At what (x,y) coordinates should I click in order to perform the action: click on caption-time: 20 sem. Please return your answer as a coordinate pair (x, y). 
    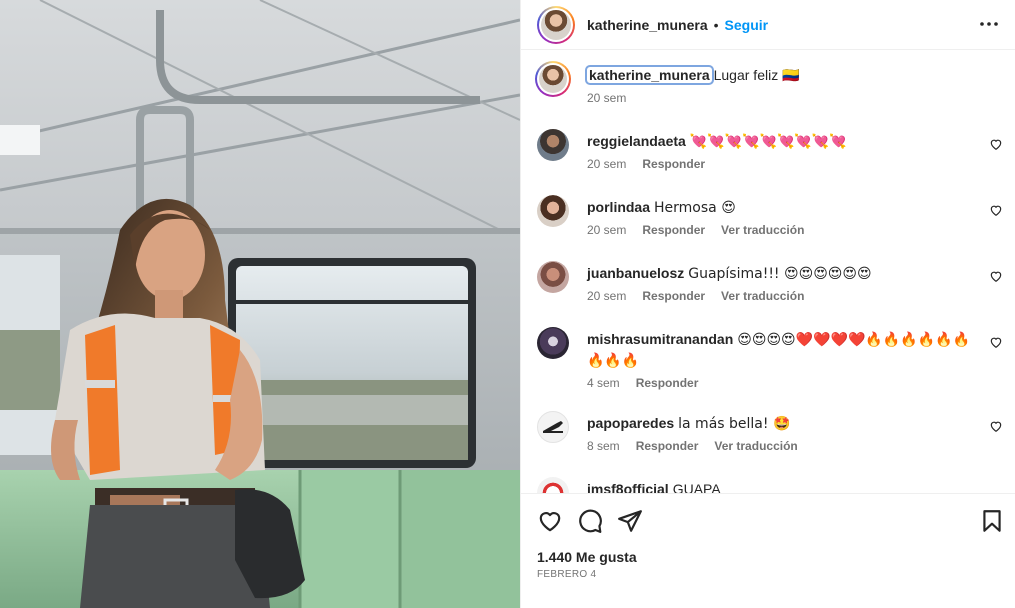
    Looking at the image, I should click on (606, 98).